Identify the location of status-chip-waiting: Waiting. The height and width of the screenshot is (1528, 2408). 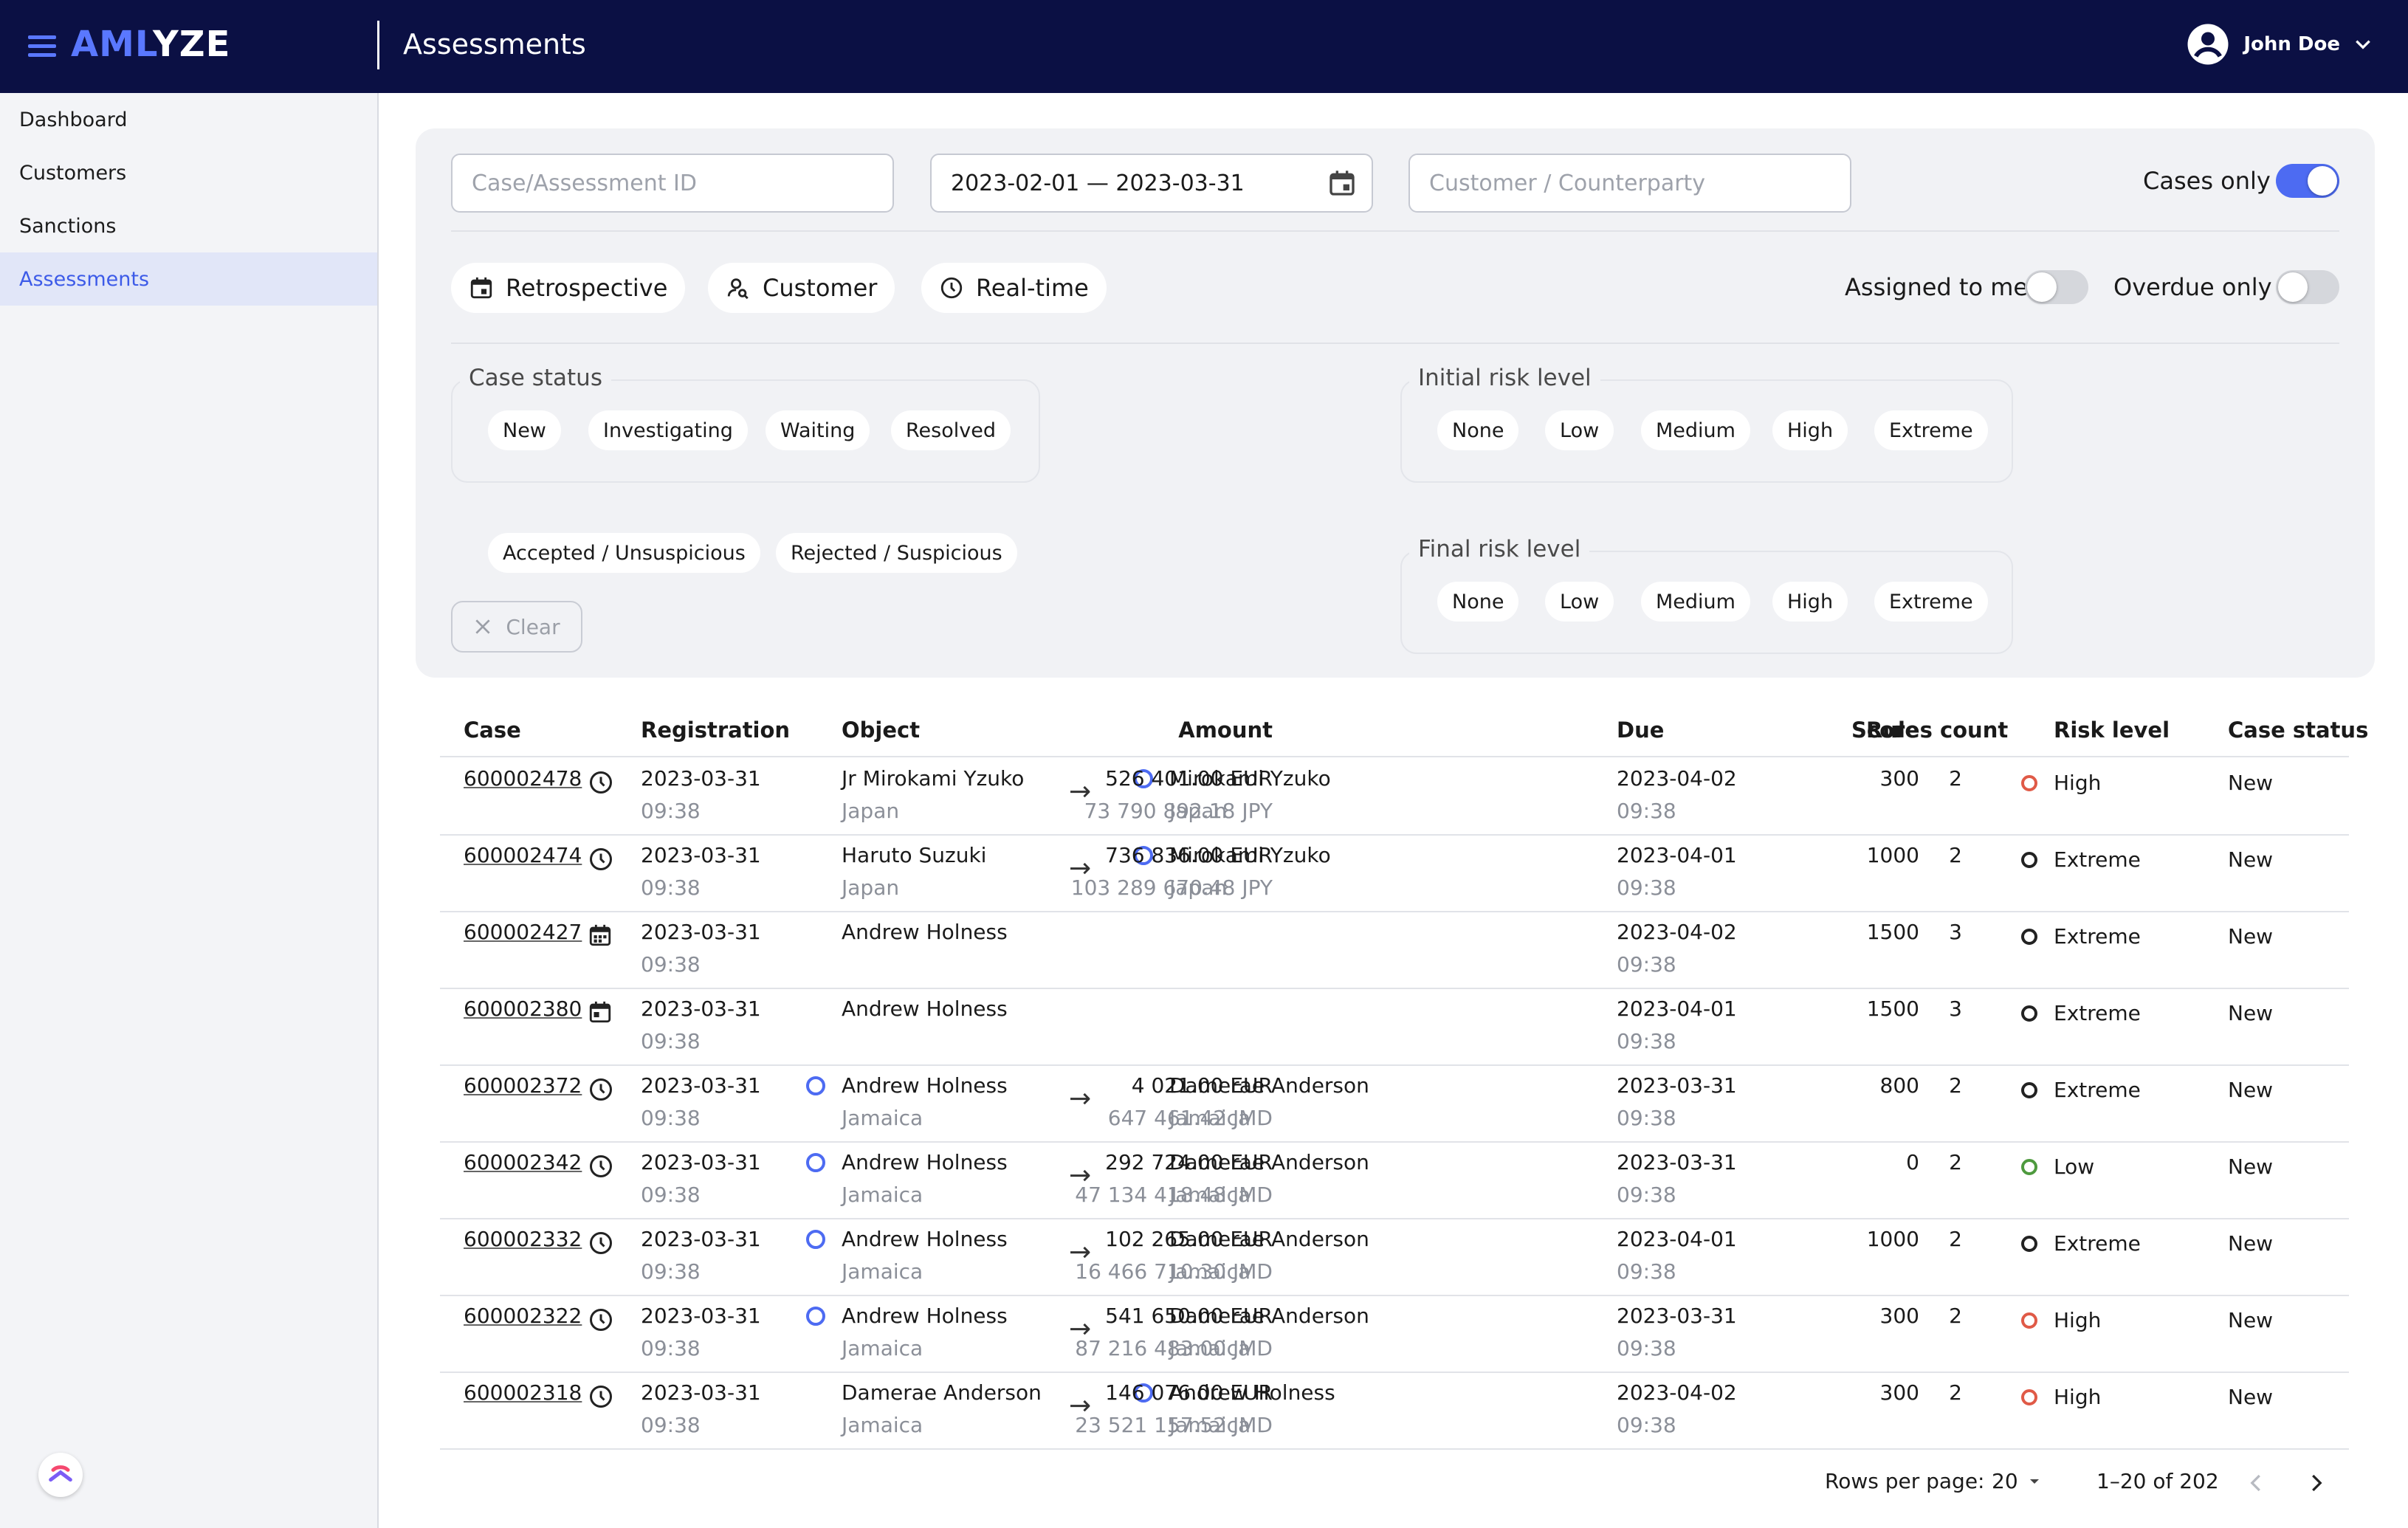
(818, 430).